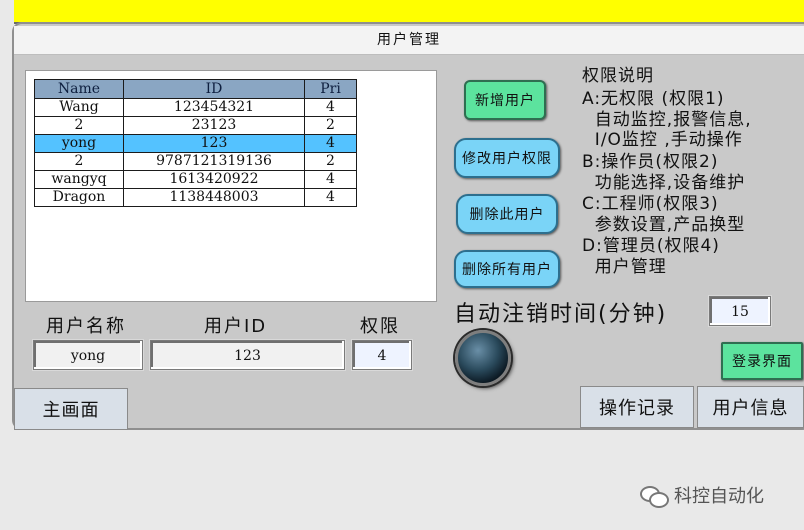  Describe the element at coordinates (618, 76) in the screenshot. I see `permissions-heading: 权限说明` at that location.